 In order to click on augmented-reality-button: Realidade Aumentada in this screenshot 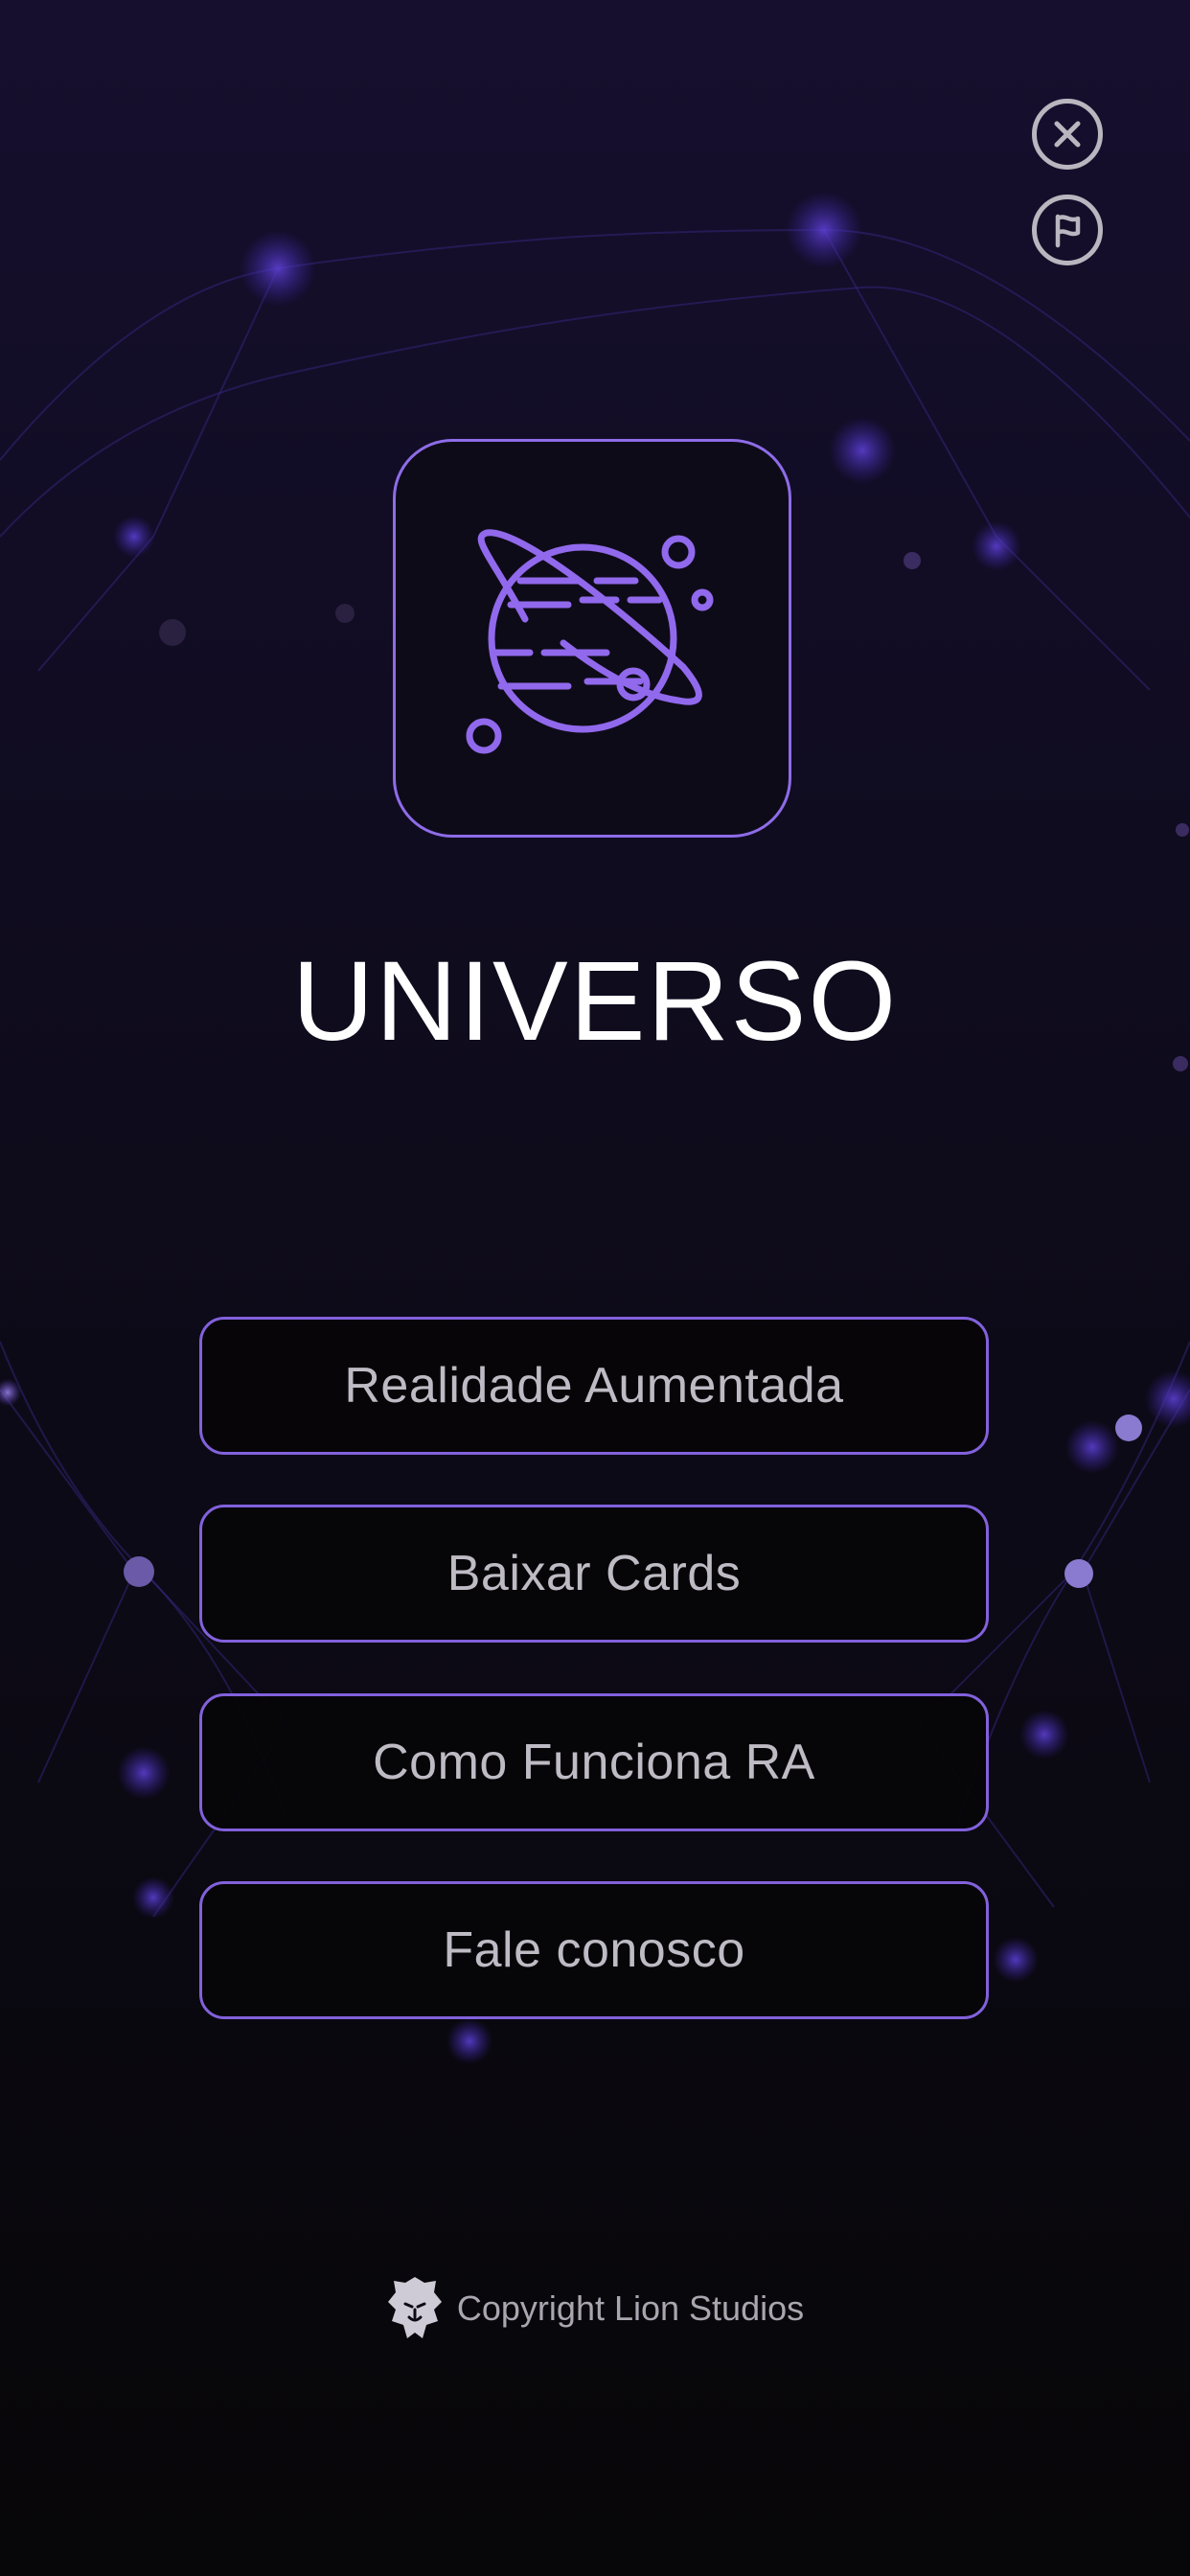, I will do `click(594, 1386)`.